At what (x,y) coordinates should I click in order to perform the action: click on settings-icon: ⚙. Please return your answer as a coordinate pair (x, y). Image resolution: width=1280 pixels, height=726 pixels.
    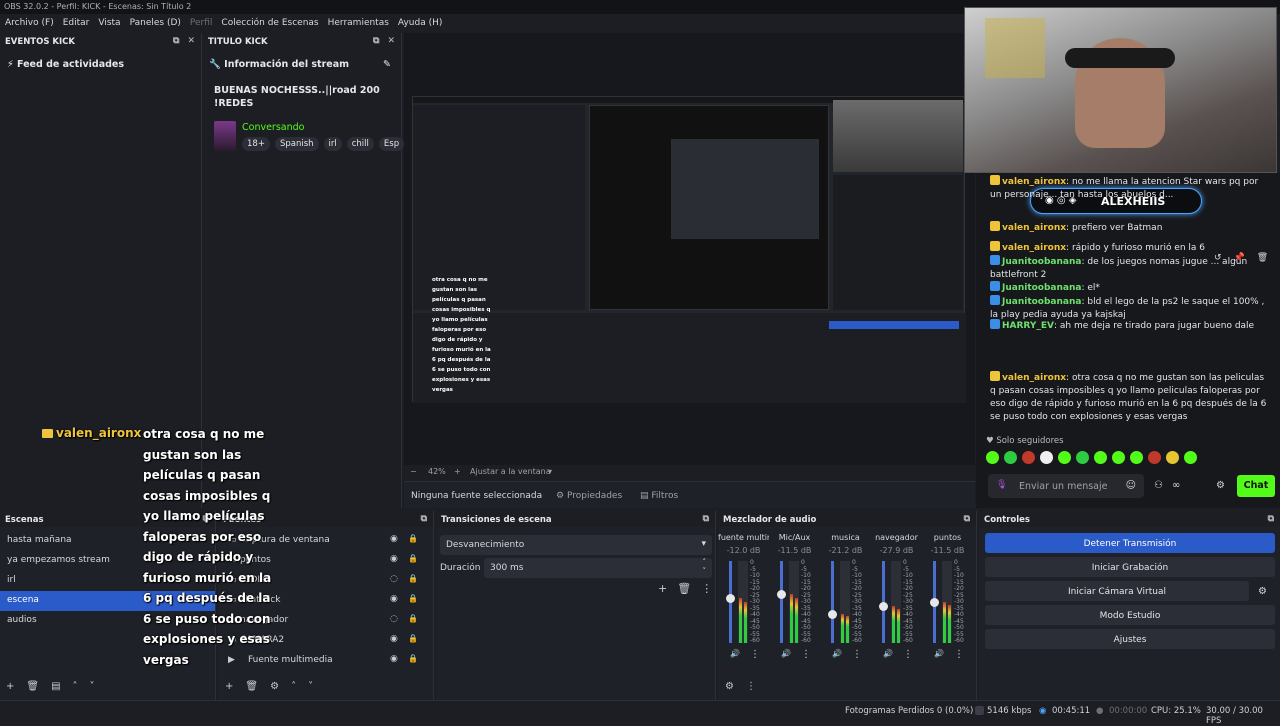
    Looking at the image, I should click on (1220, 485).